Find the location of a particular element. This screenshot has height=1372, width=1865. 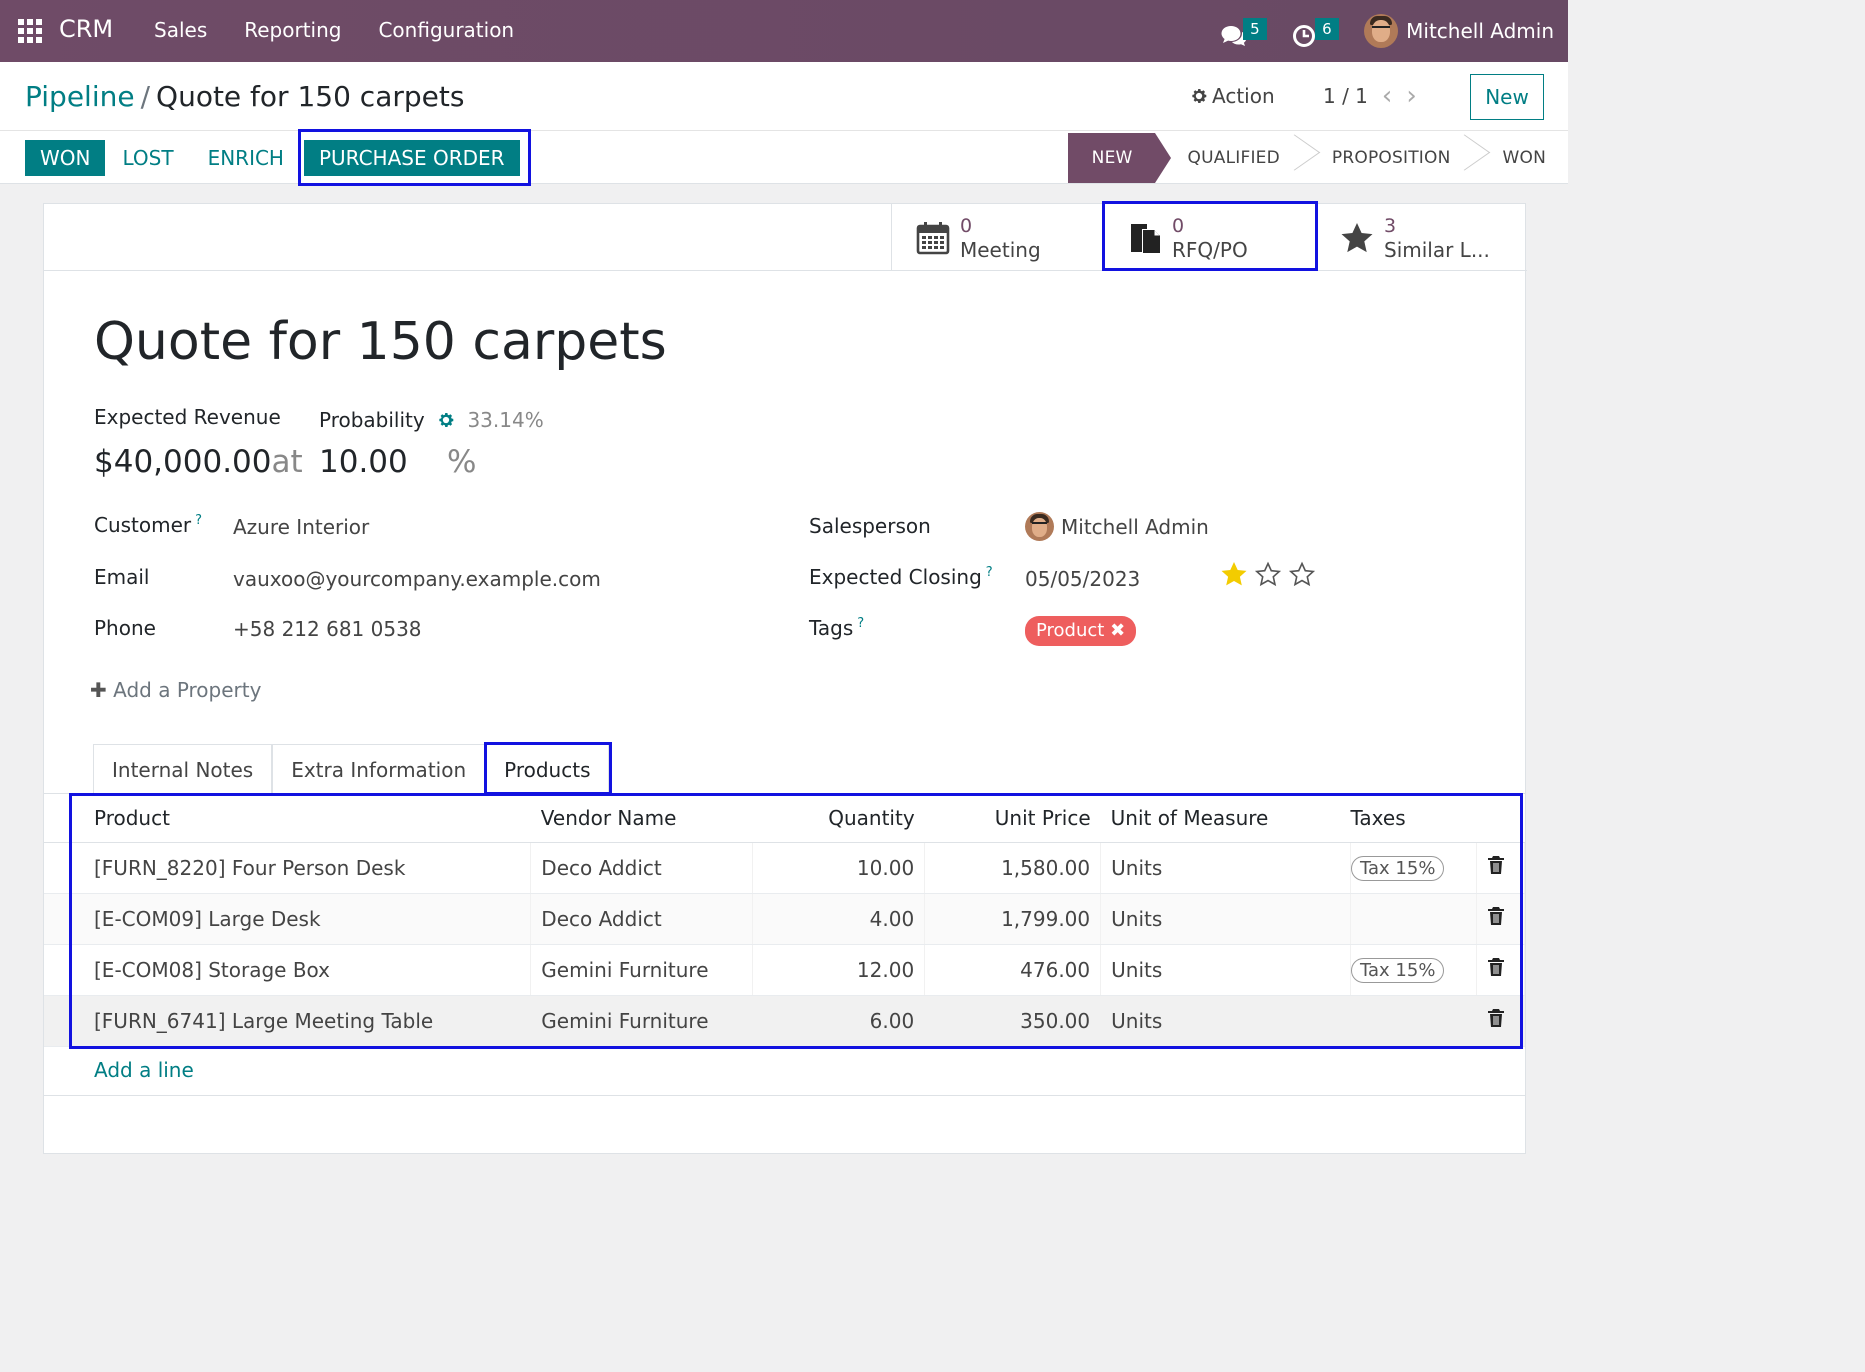

table-bottom-divider is located at coordinates (784, 1095).